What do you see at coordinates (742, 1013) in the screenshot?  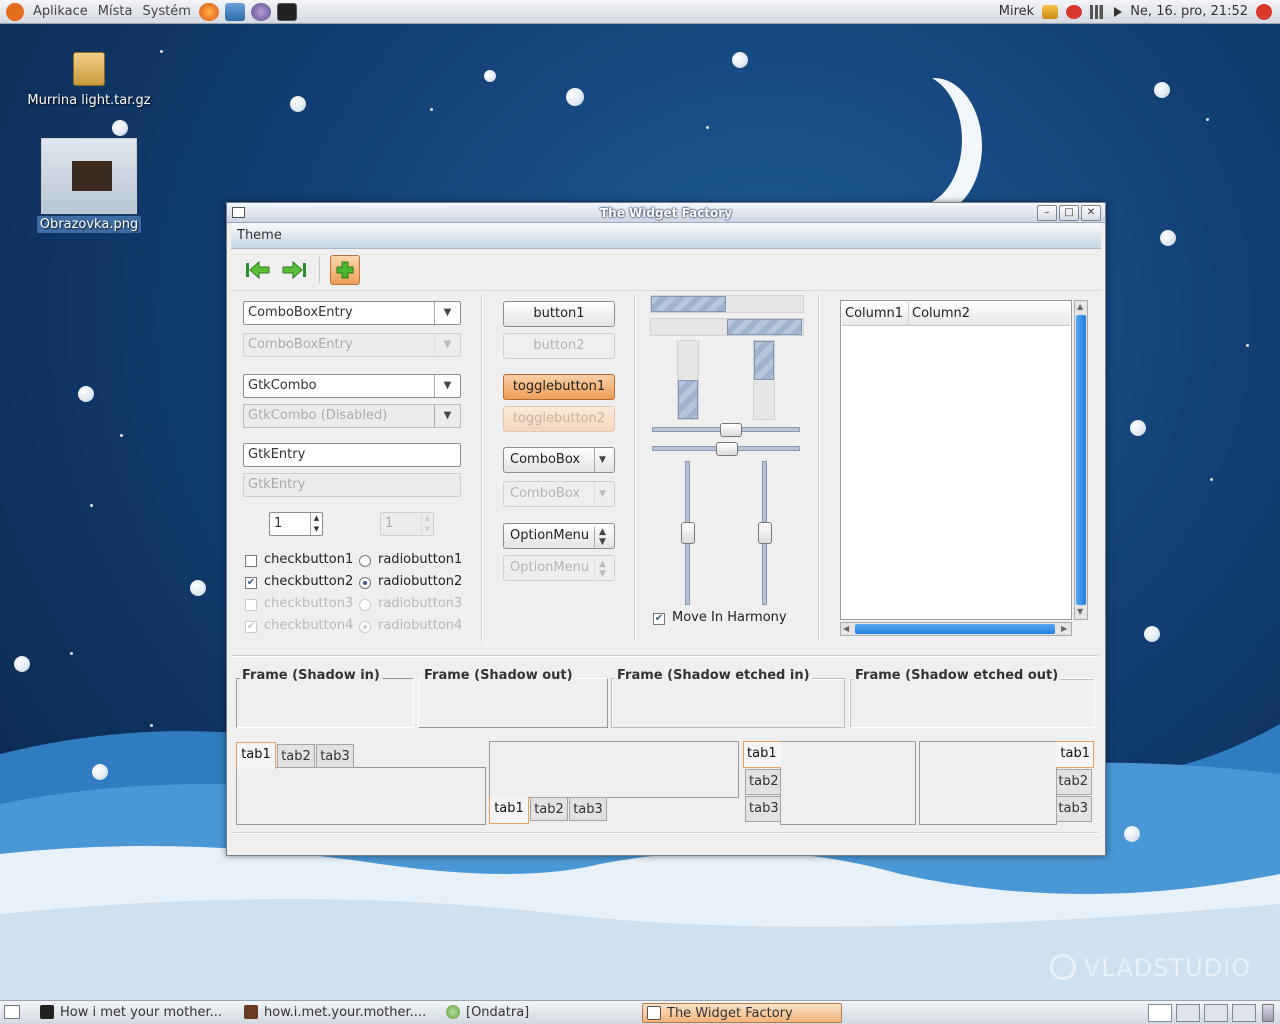 I see `task-widget-factory: The Widget Factory` at bounding box center [742, 1013].